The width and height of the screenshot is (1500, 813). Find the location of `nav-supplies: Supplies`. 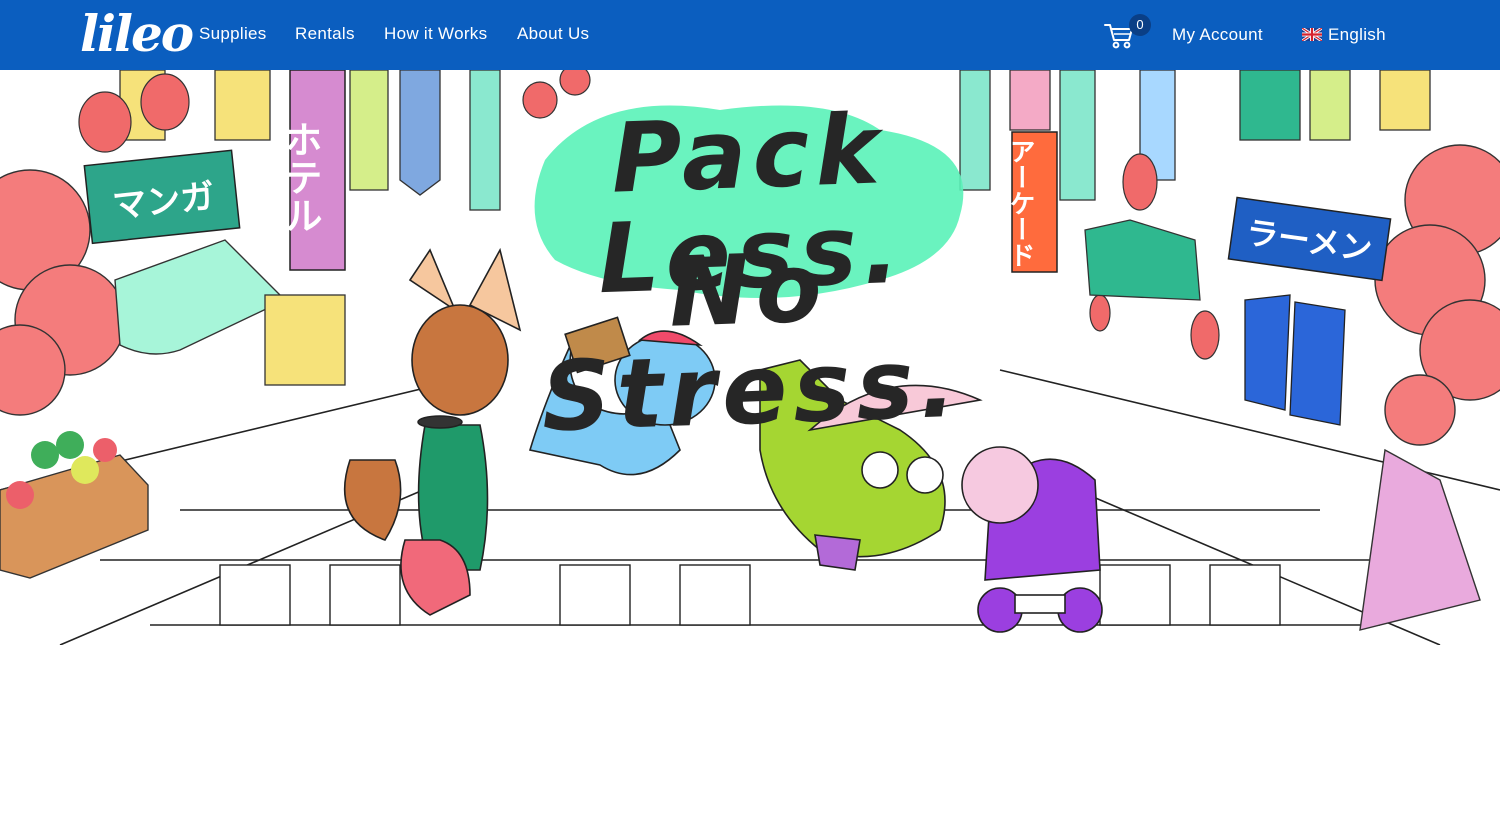

nav-supplies: Supplies is located at coordinates (233, 34).